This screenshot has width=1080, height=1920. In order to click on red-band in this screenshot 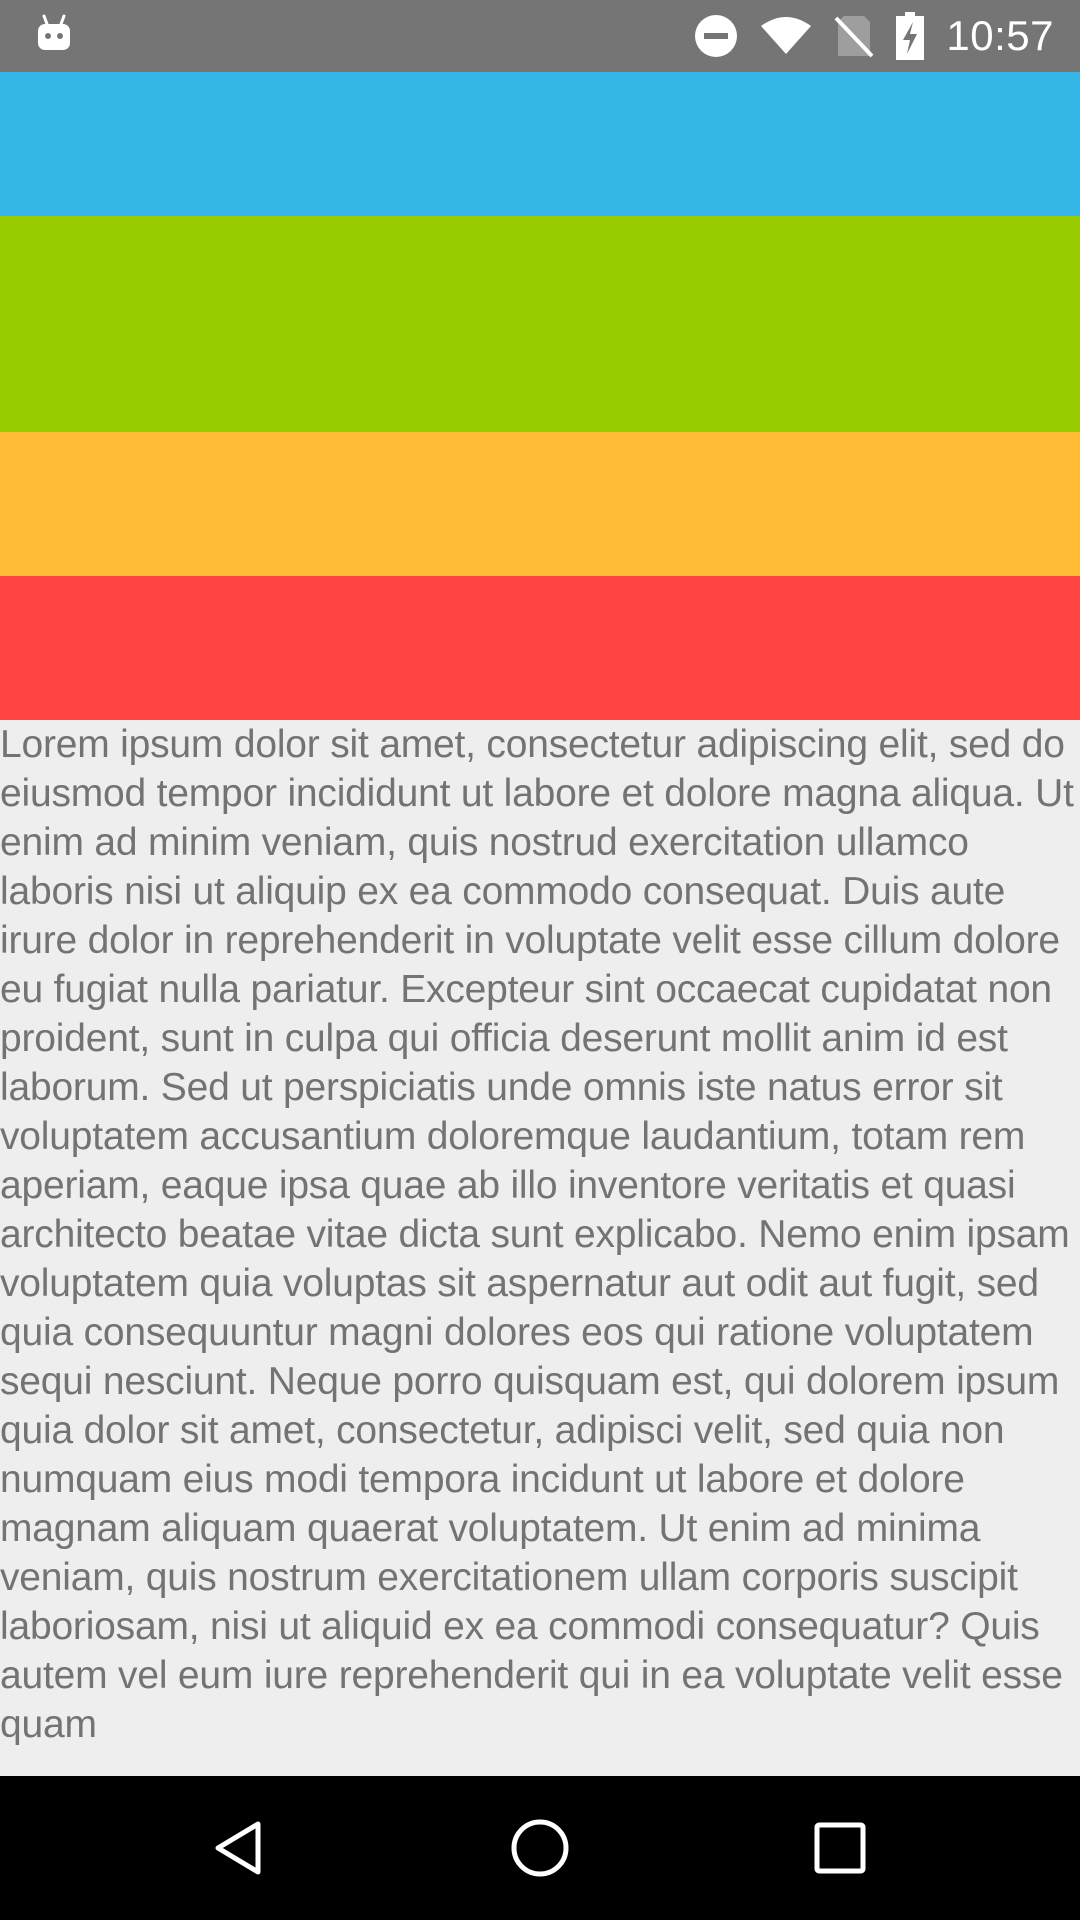, I will do `click(540, 648)`.